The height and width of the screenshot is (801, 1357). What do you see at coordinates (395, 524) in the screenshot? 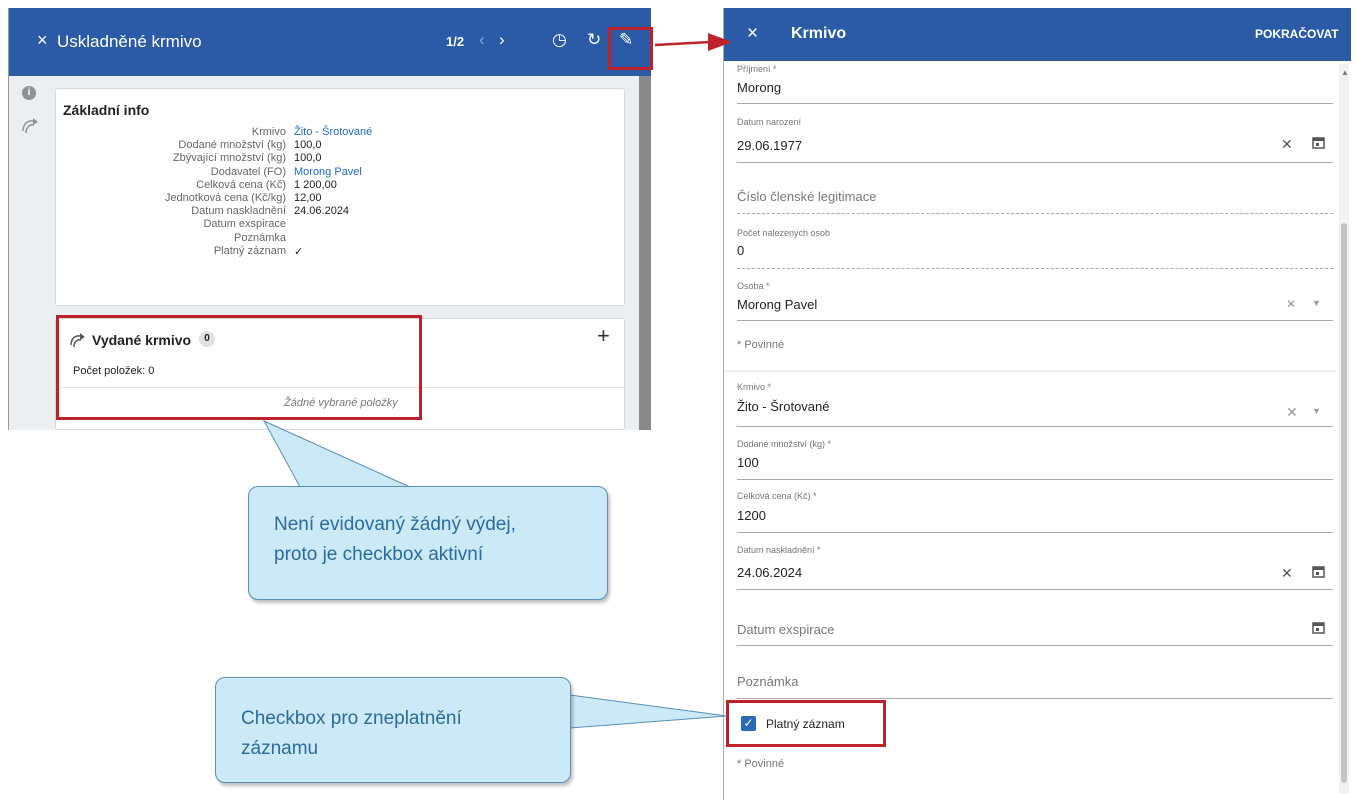
I see `callout-line: Není evidovaný žádný výdej,` at bounding box center [395, 524].